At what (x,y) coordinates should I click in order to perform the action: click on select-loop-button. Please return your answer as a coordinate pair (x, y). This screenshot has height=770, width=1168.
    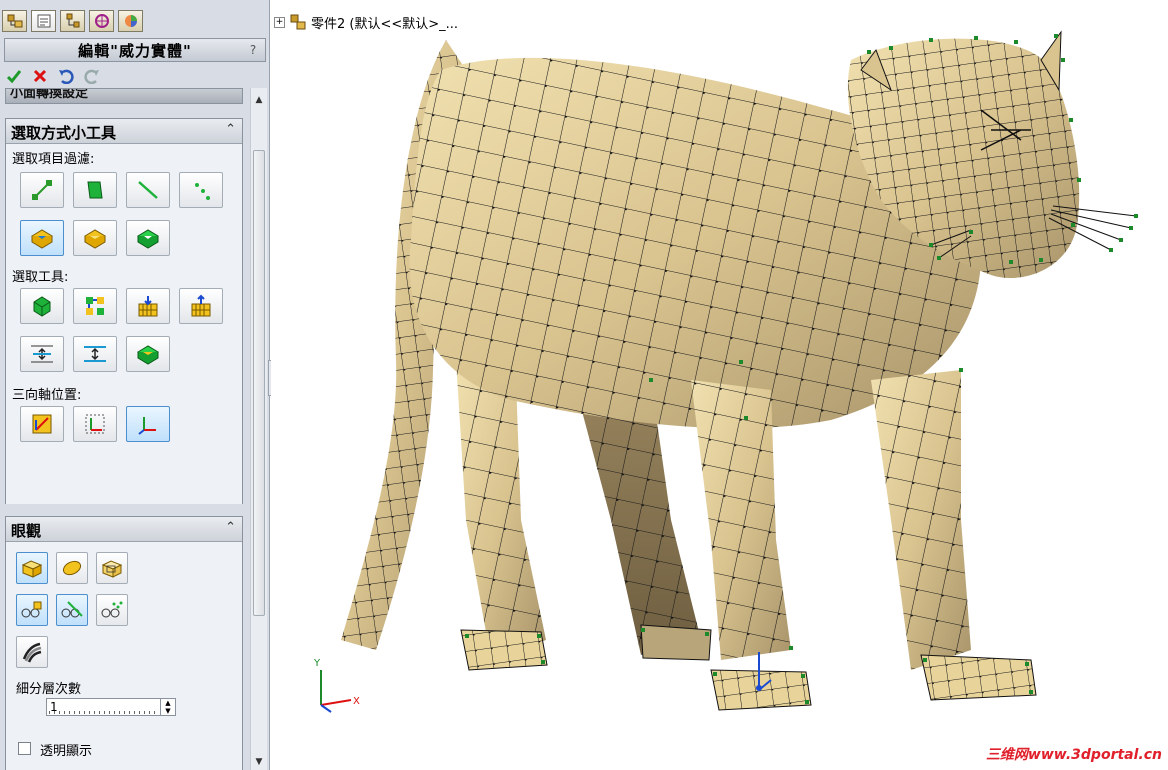
    Looking at the image, I should click on (42, 354).